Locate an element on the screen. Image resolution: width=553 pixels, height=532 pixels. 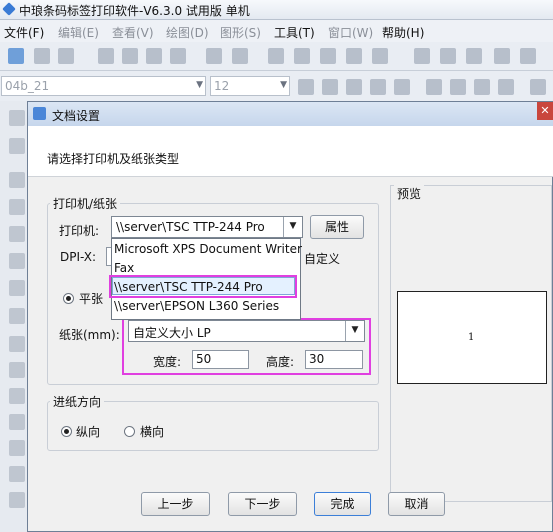
feed-direction-legend: 进纸方向 is located at coordinates (77, 401).